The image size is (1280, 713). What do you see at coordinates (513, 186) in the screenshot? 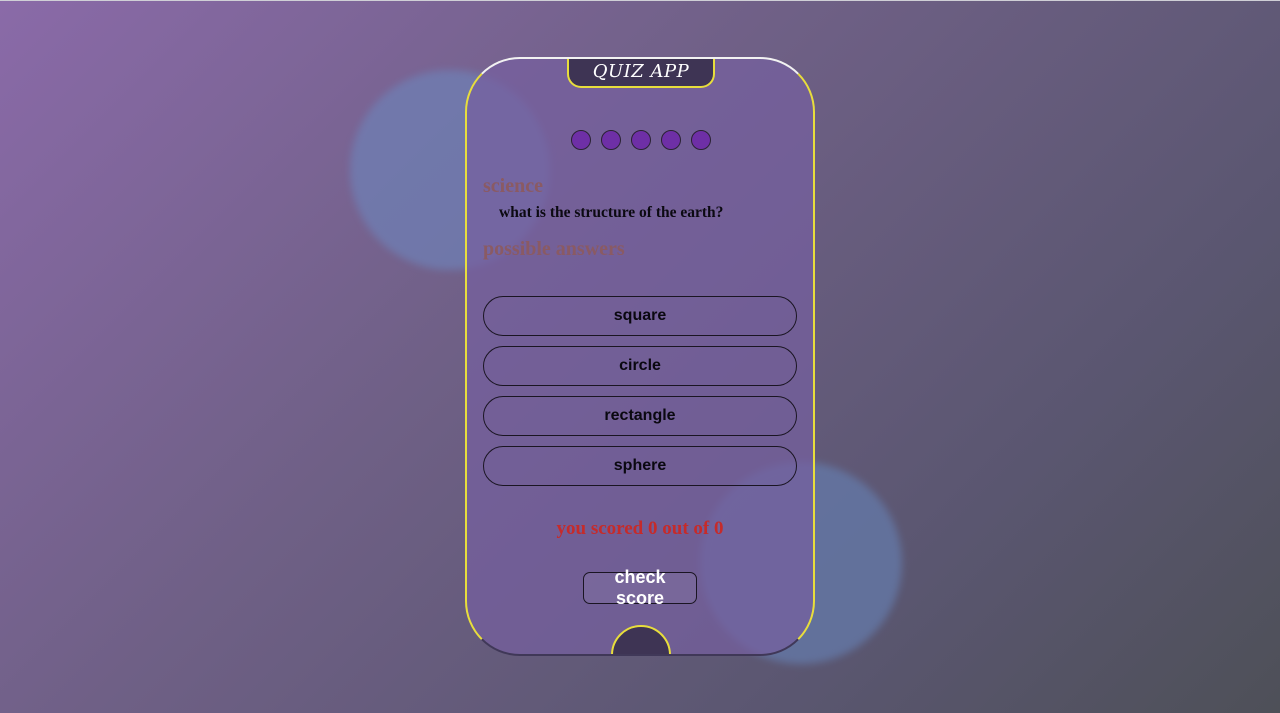
I see `question-category: science` at bounding box center [513, 186].